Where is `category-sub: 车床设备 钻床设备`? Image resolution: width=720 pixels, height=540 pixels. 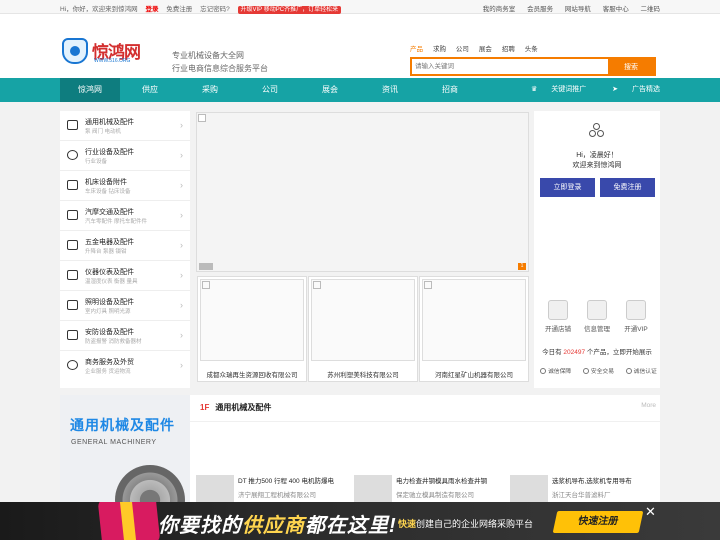 category-sub: 车床设备 钻床设备 is located at coordinates (108, 192).